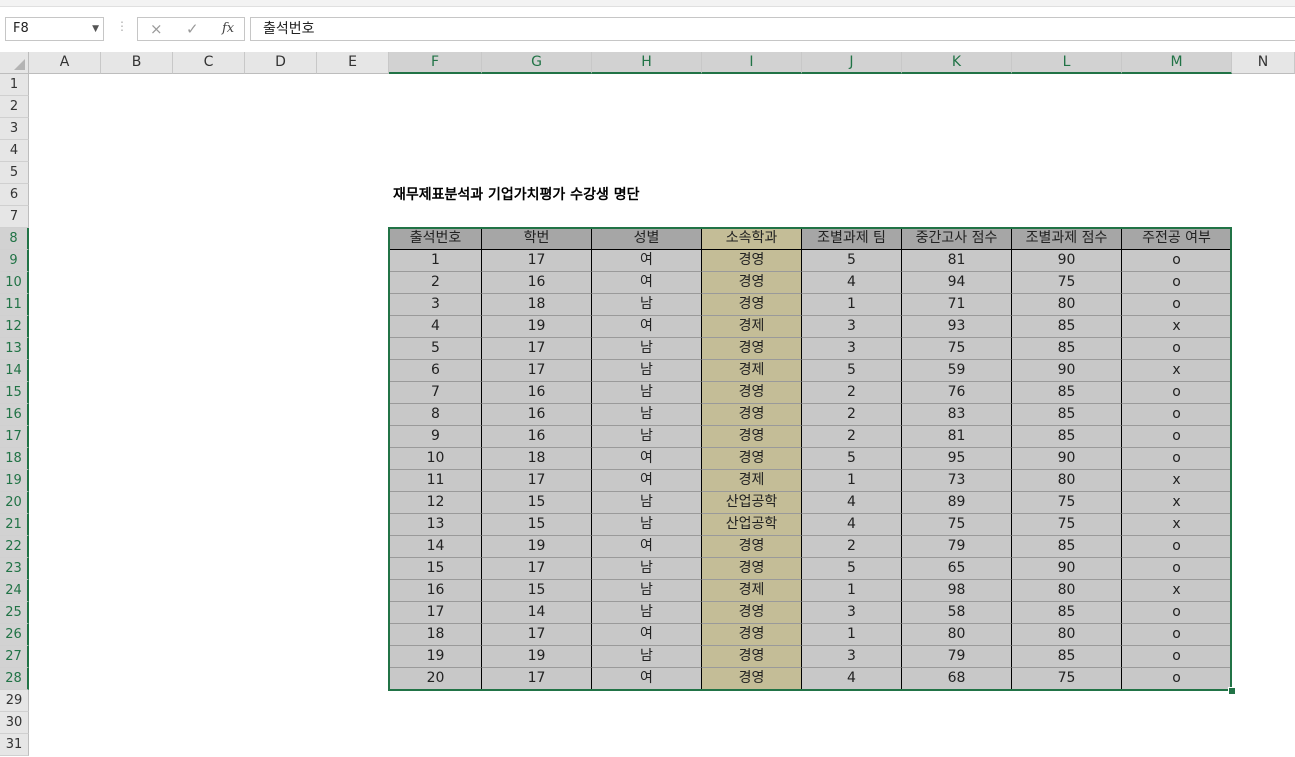  What do you see at coordinates (14, 195) in the screenshot?
I see `row-header-6: 6` at bounding box center [14, 195].